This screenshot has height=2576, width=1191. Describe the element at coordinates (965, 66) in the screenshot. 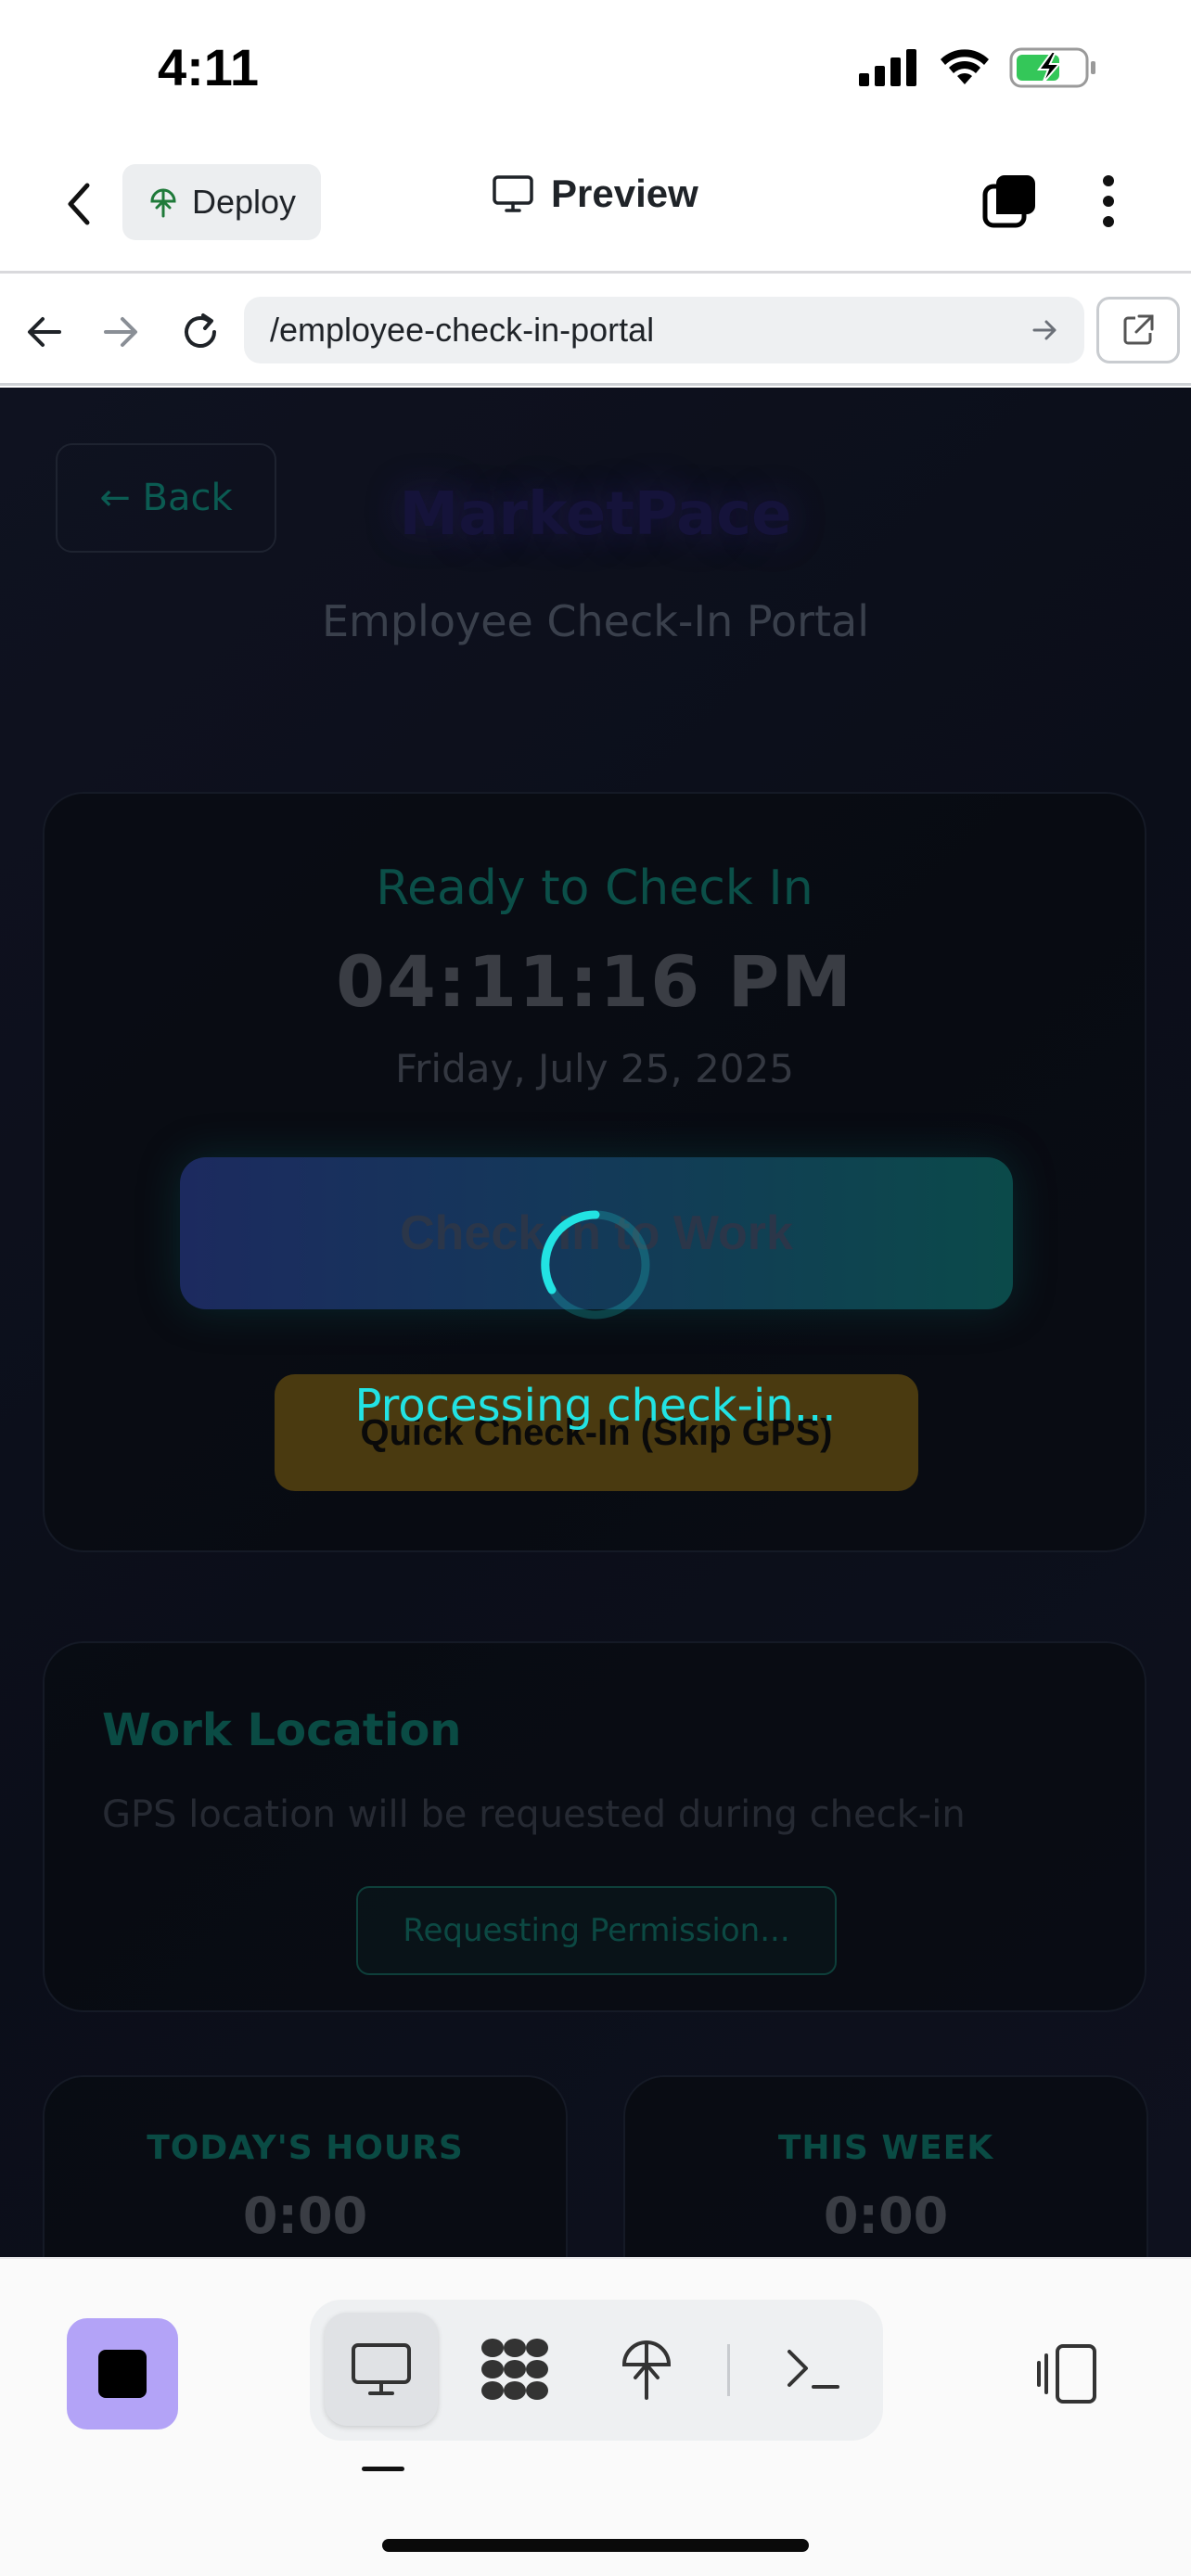

I see `wifi-icon` at that location.